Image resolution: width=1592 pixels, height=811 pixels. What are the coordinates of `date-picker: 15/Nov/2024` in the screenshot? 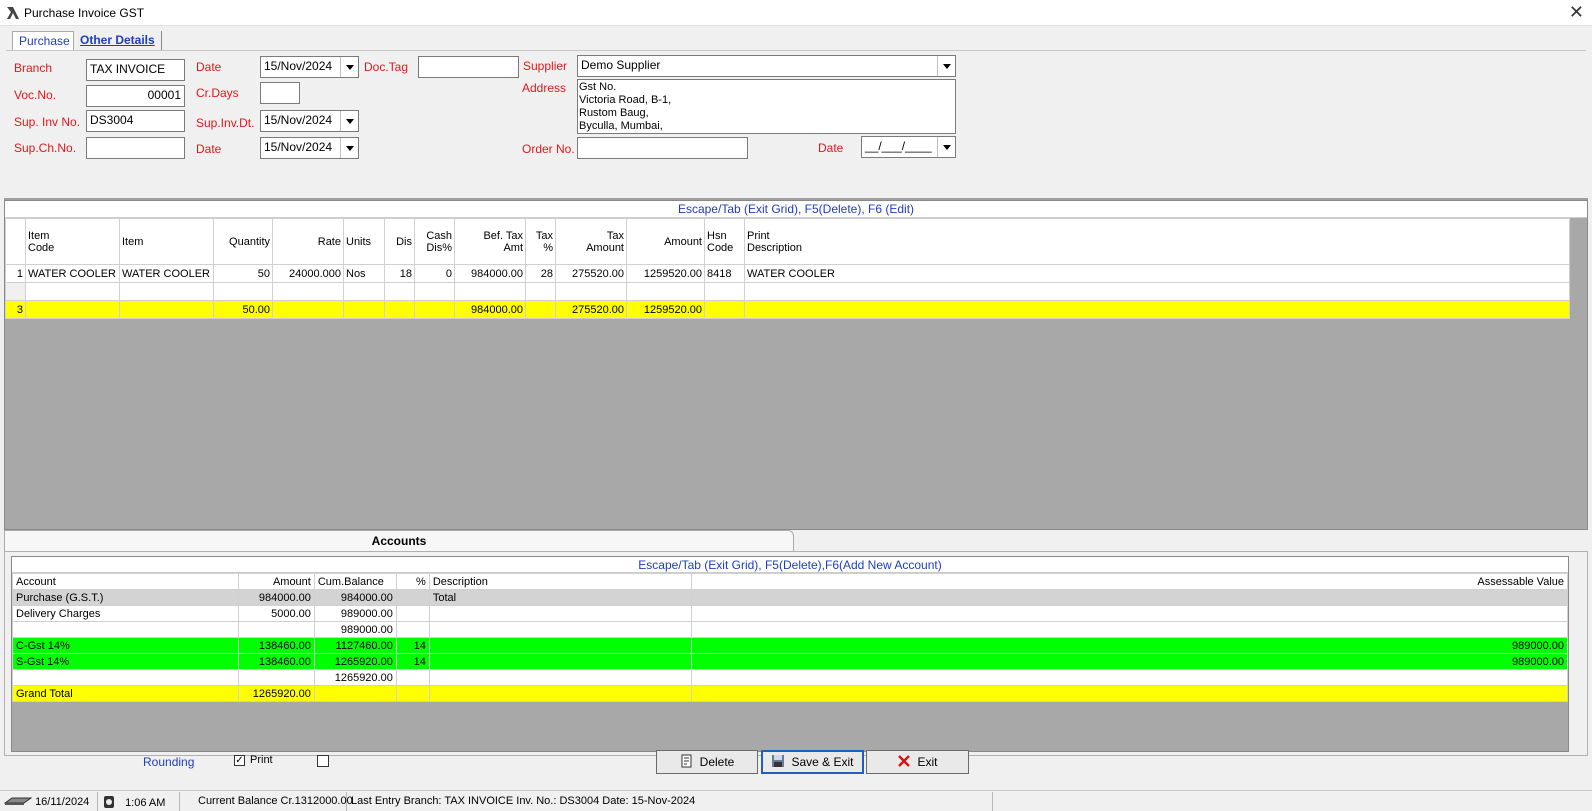 It's located at (309, 67).